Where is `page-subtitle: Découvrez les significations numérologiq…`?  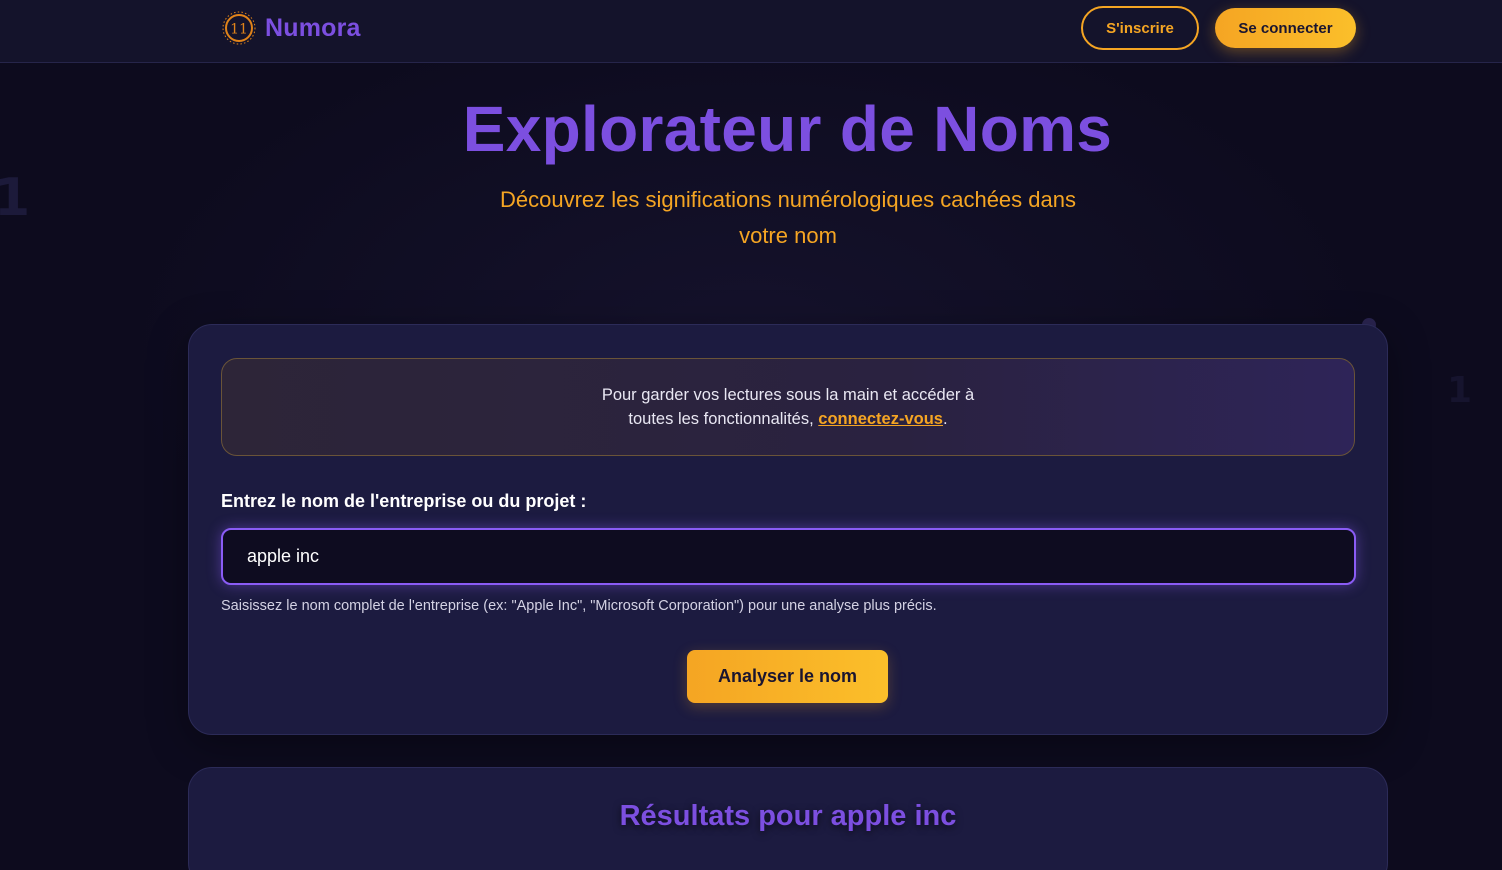 page-subtitle: Découvrez les significations numérologiq… is located at coordinates (788, 217).